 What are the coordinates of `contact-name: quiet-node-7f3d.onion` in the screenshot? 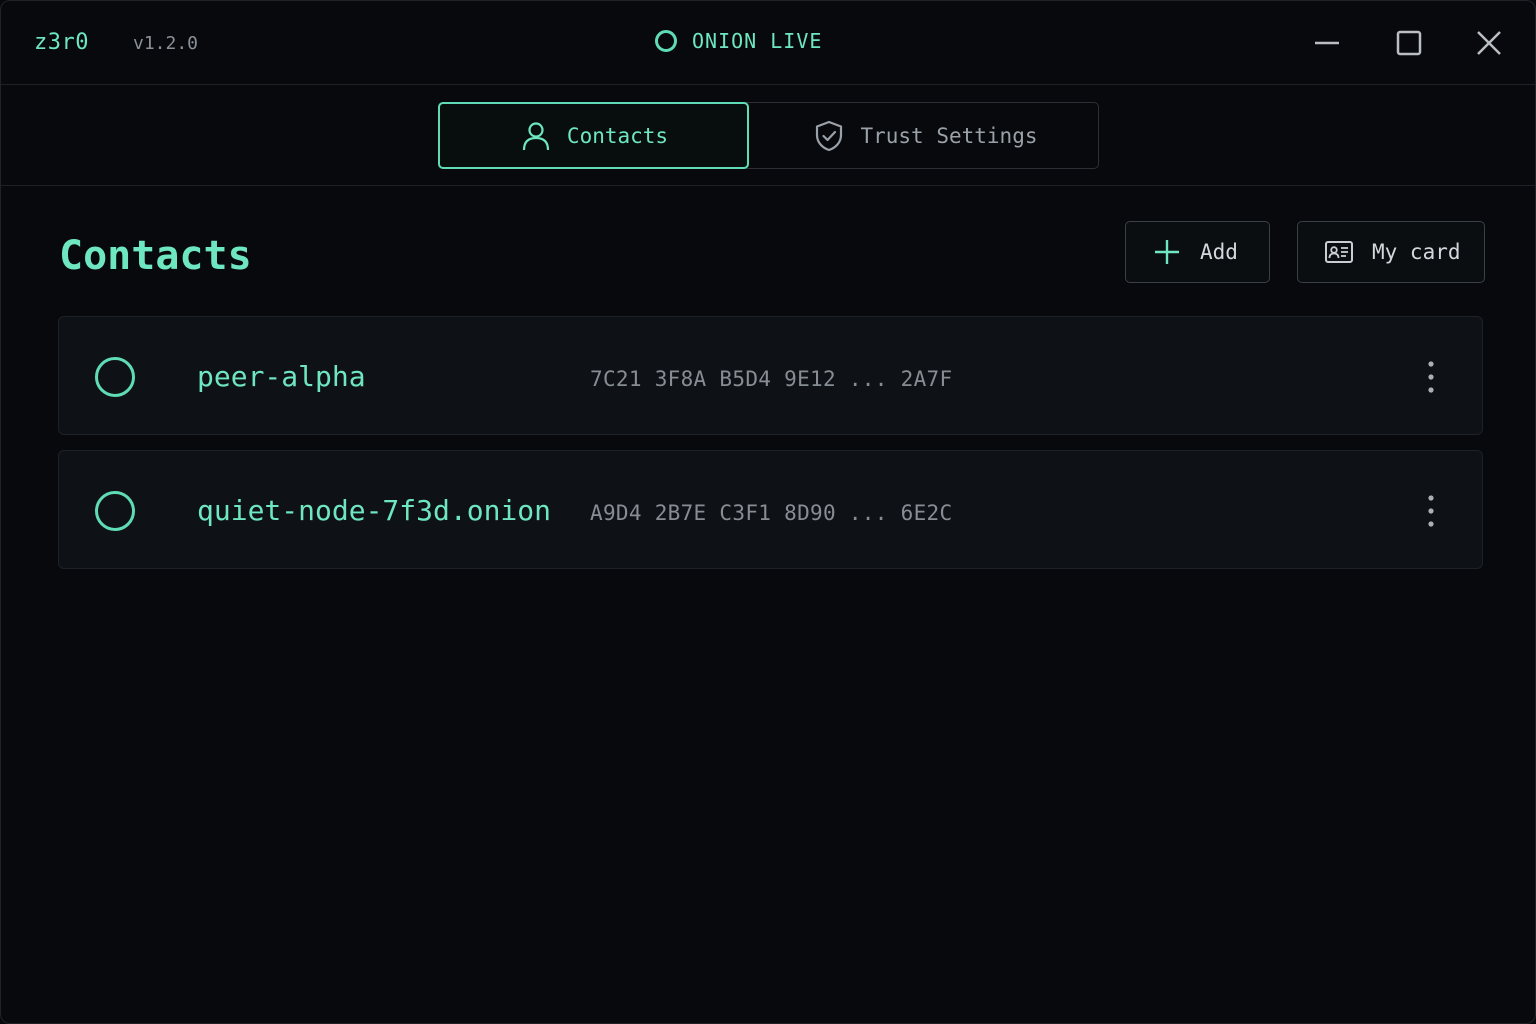 It's located at (374, 510).